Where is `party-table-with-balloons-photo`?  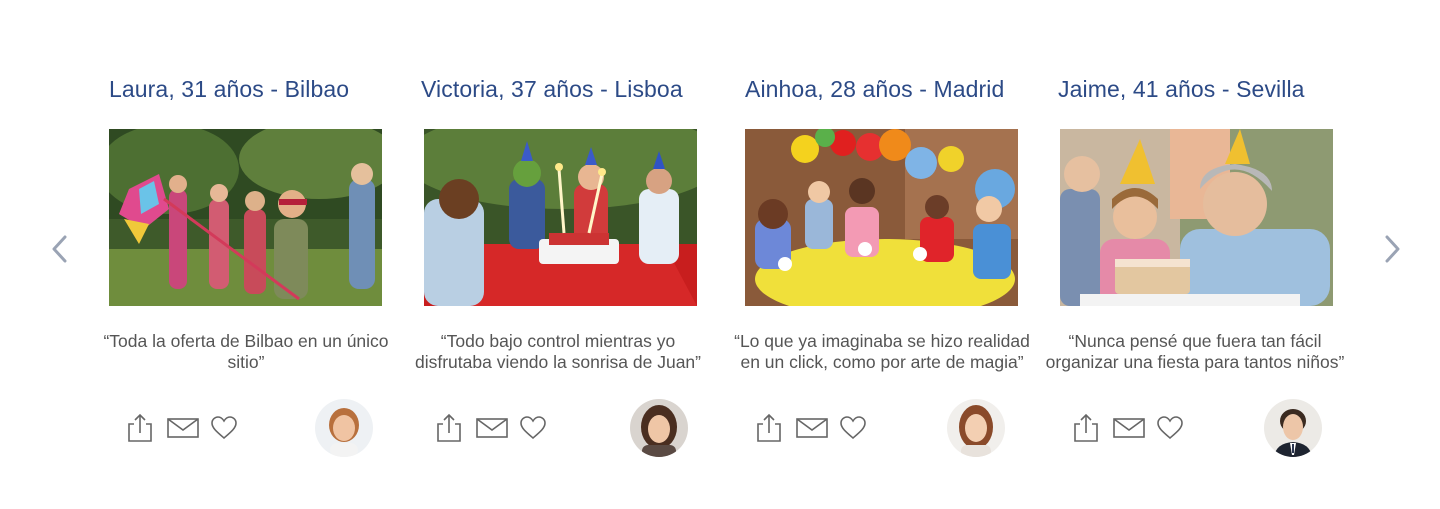 party-table-with-balloons-photo is located at coordinates (881, 217).